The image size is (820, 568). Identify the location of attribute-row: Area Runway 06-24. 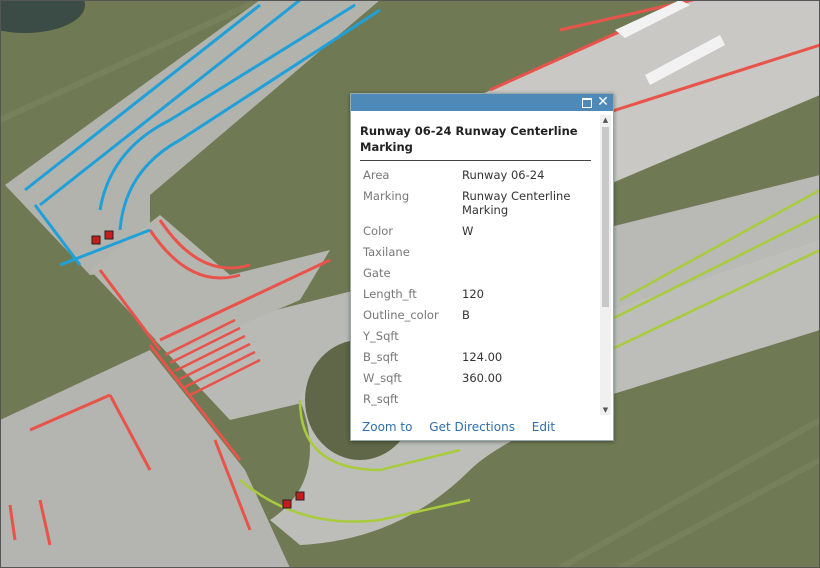
(478, 178).